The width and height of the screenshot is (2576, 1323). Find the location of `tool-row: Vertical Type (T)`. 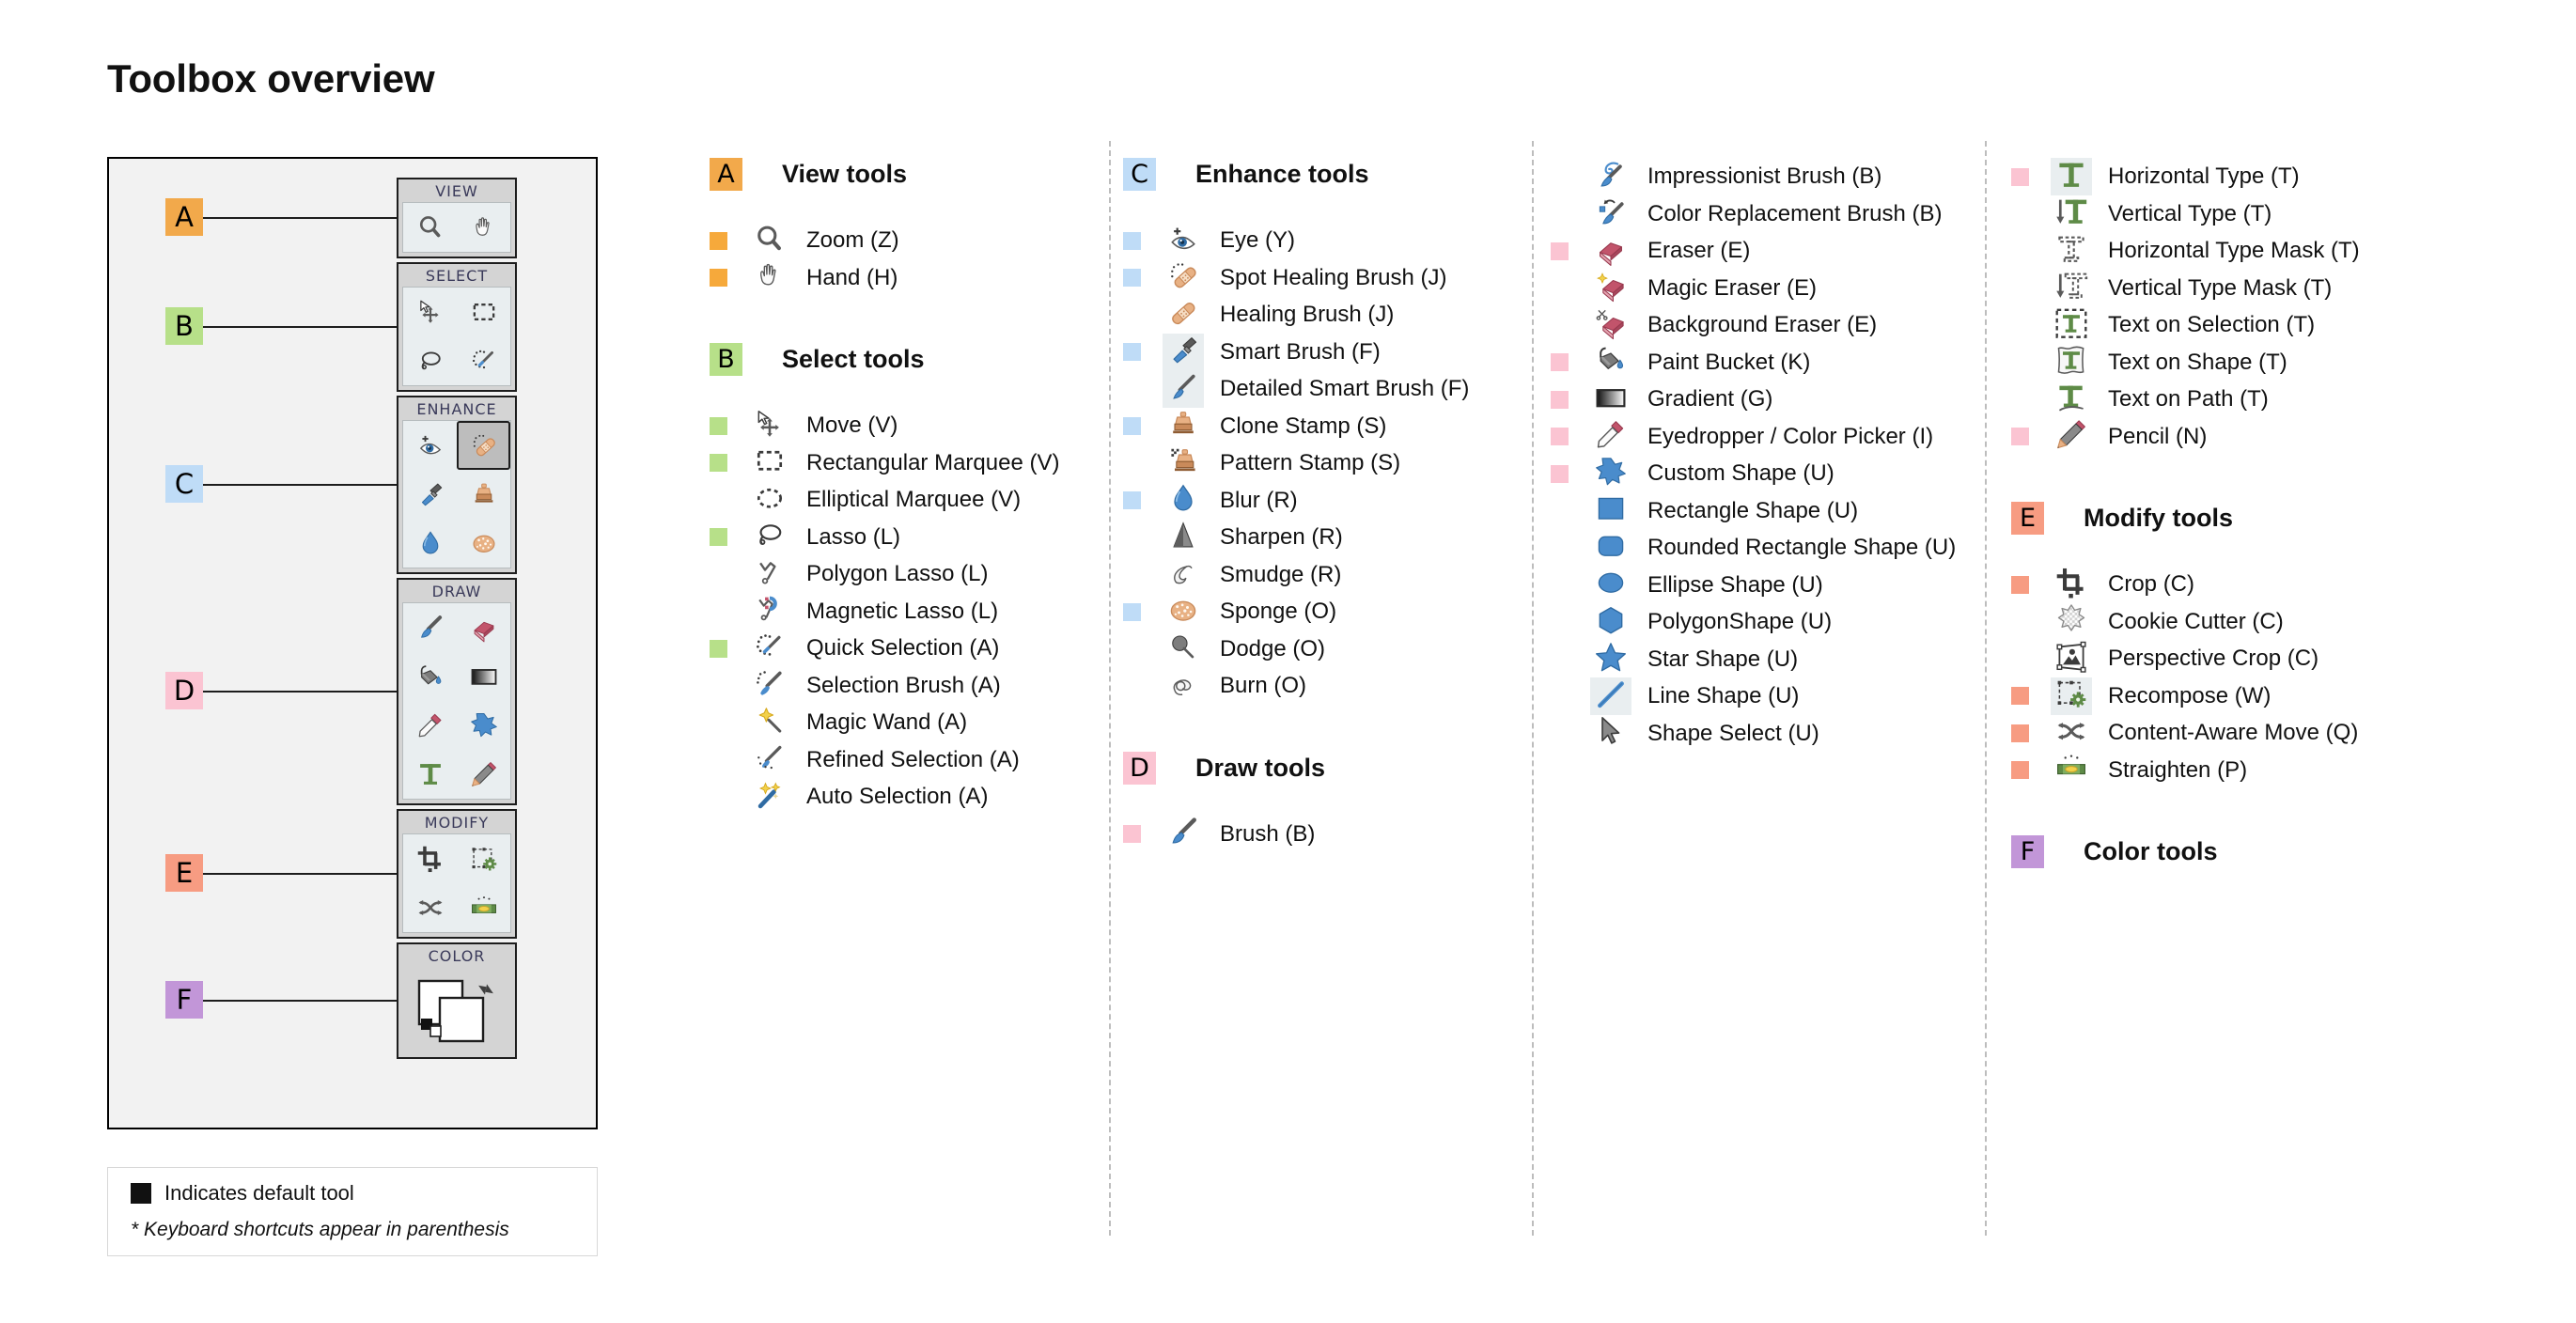

tool-row: Vertical Type (T) is located at coordinates (2141, 214).